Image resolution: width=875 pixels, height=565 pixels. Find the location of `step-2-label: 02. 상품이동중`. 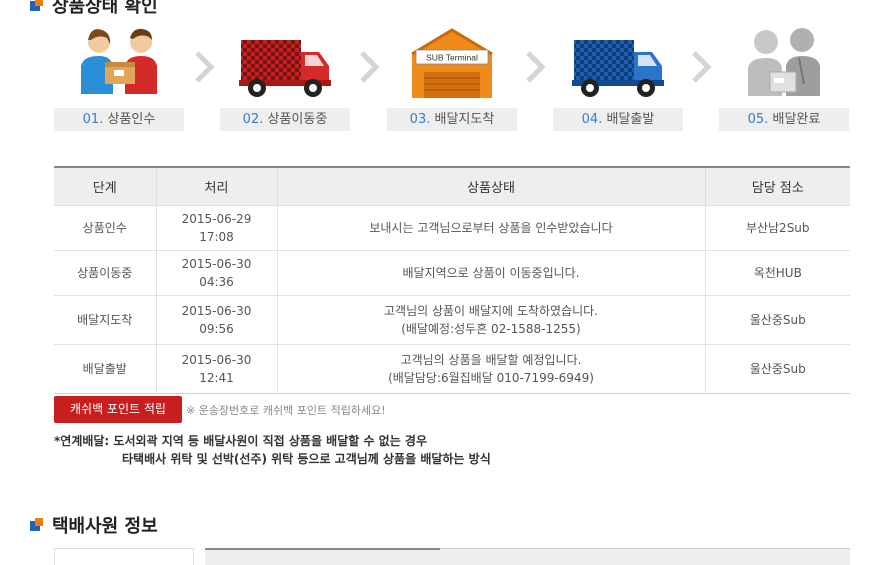

step-2-label: 02. 상품이동중 is located at coordinates (285, 119).